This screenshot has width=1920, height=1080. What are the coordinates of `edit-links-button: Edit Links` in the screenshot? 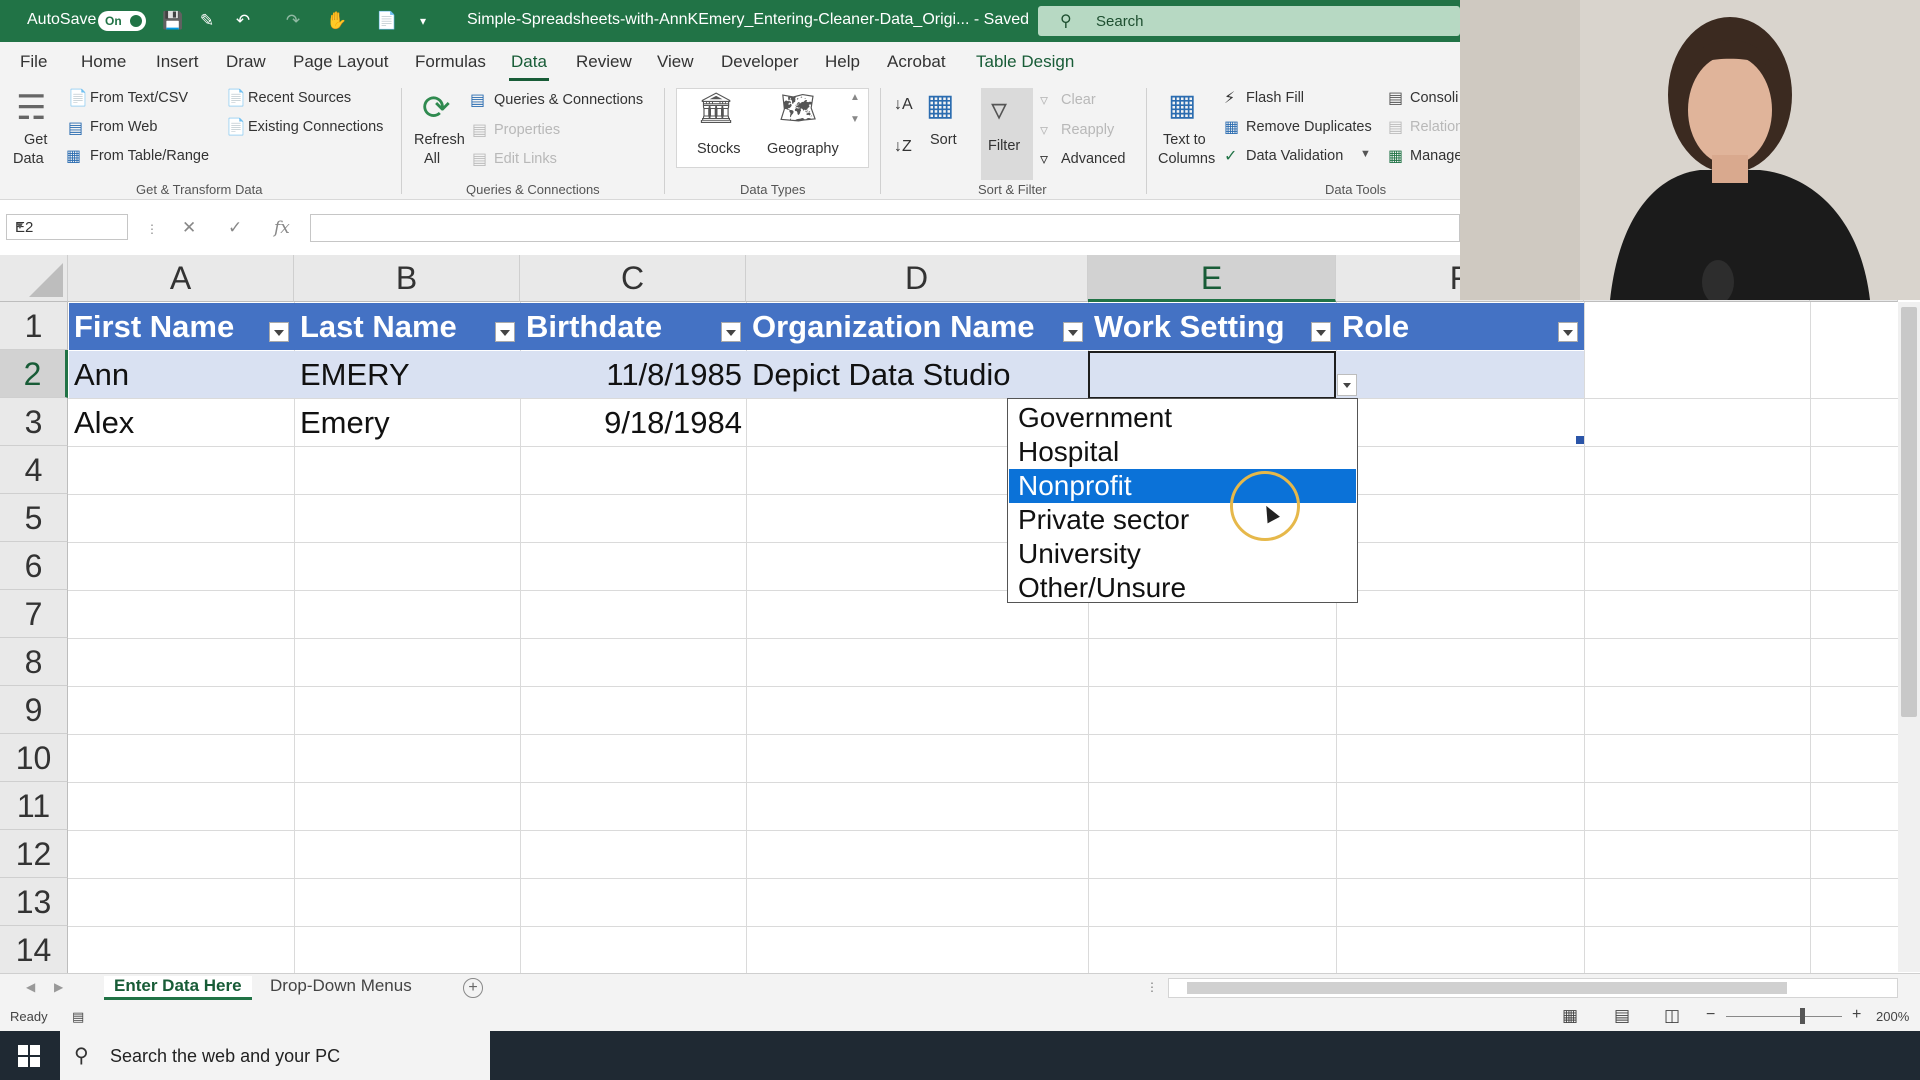 It's located at (525, 159).